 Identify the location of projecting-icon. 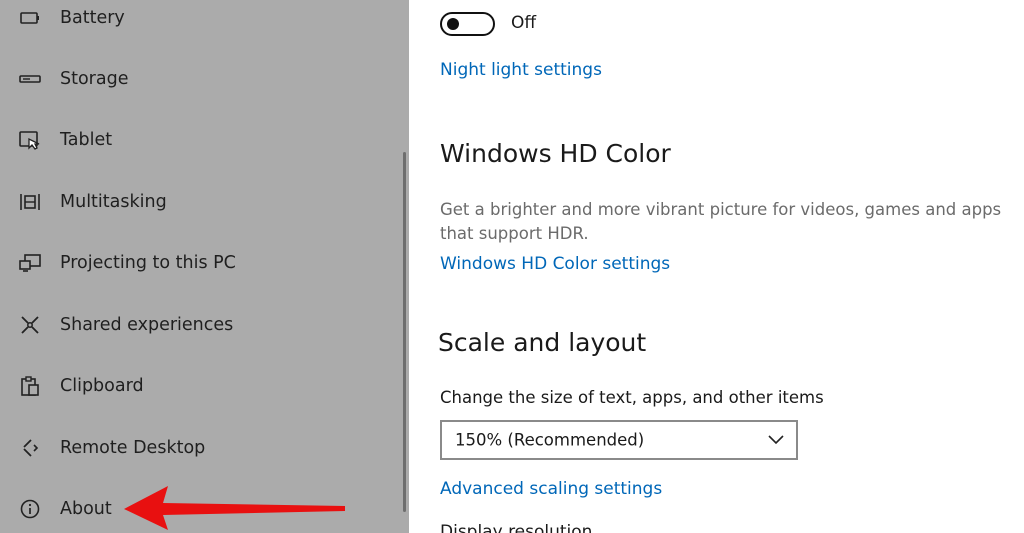
(30, 263).